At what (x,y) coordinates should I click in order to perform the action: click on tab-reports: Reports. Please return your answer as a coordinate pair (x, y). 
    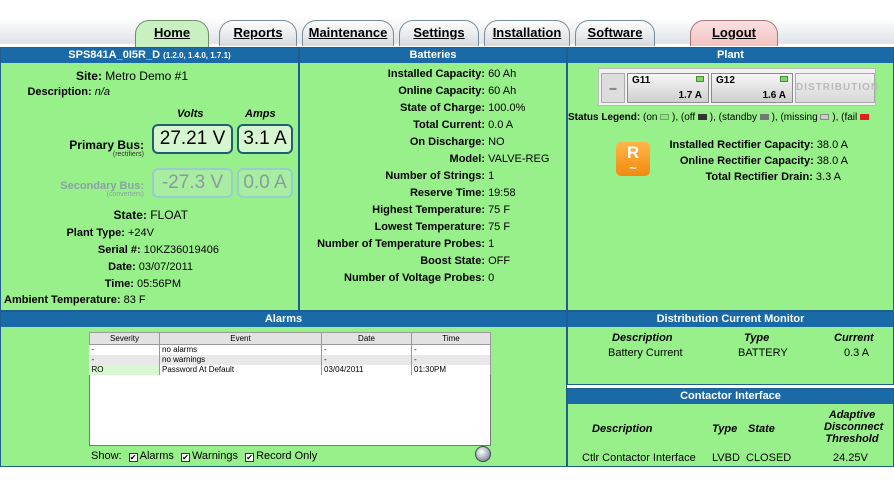
    Looking at the image, I should click on (258, 33).